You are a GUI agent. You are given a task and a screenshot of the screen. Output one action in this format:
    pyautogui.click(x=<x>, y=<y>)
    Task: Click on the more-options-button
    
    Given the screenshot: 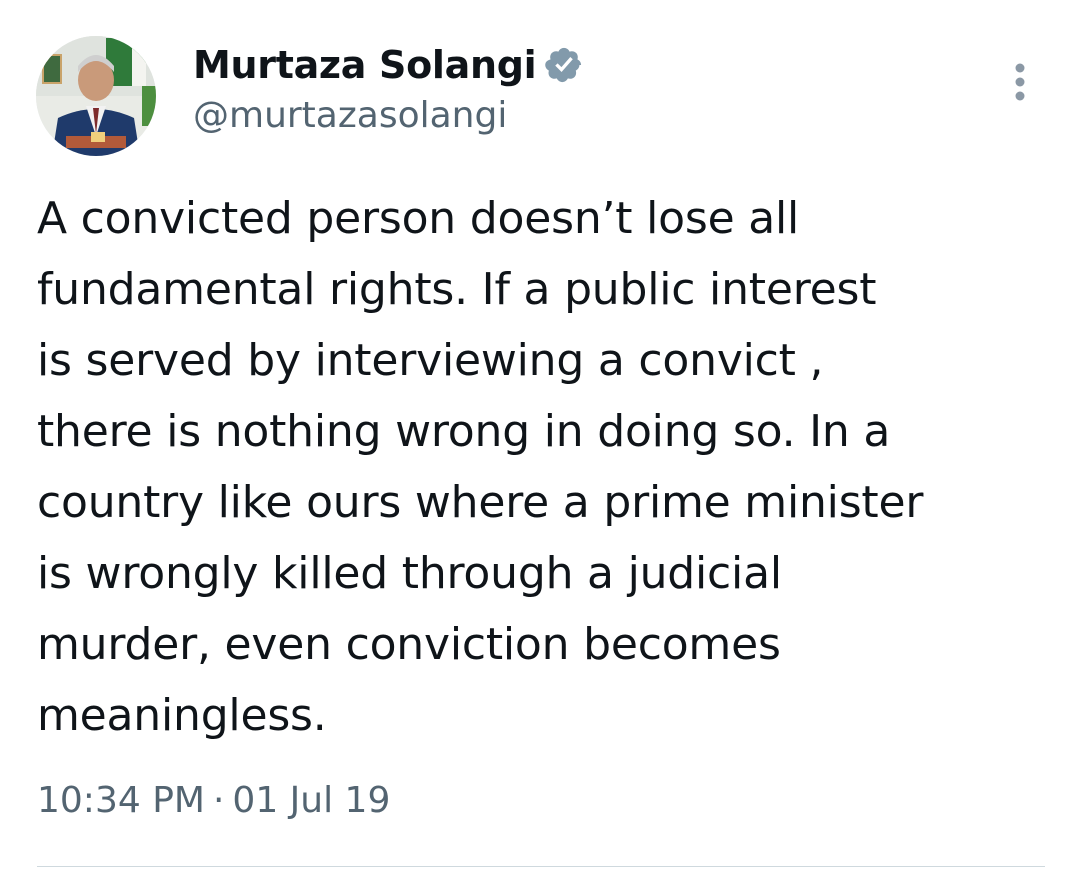 What is the action you would take?
    pyautogui.click(x=1020, y=82)
    